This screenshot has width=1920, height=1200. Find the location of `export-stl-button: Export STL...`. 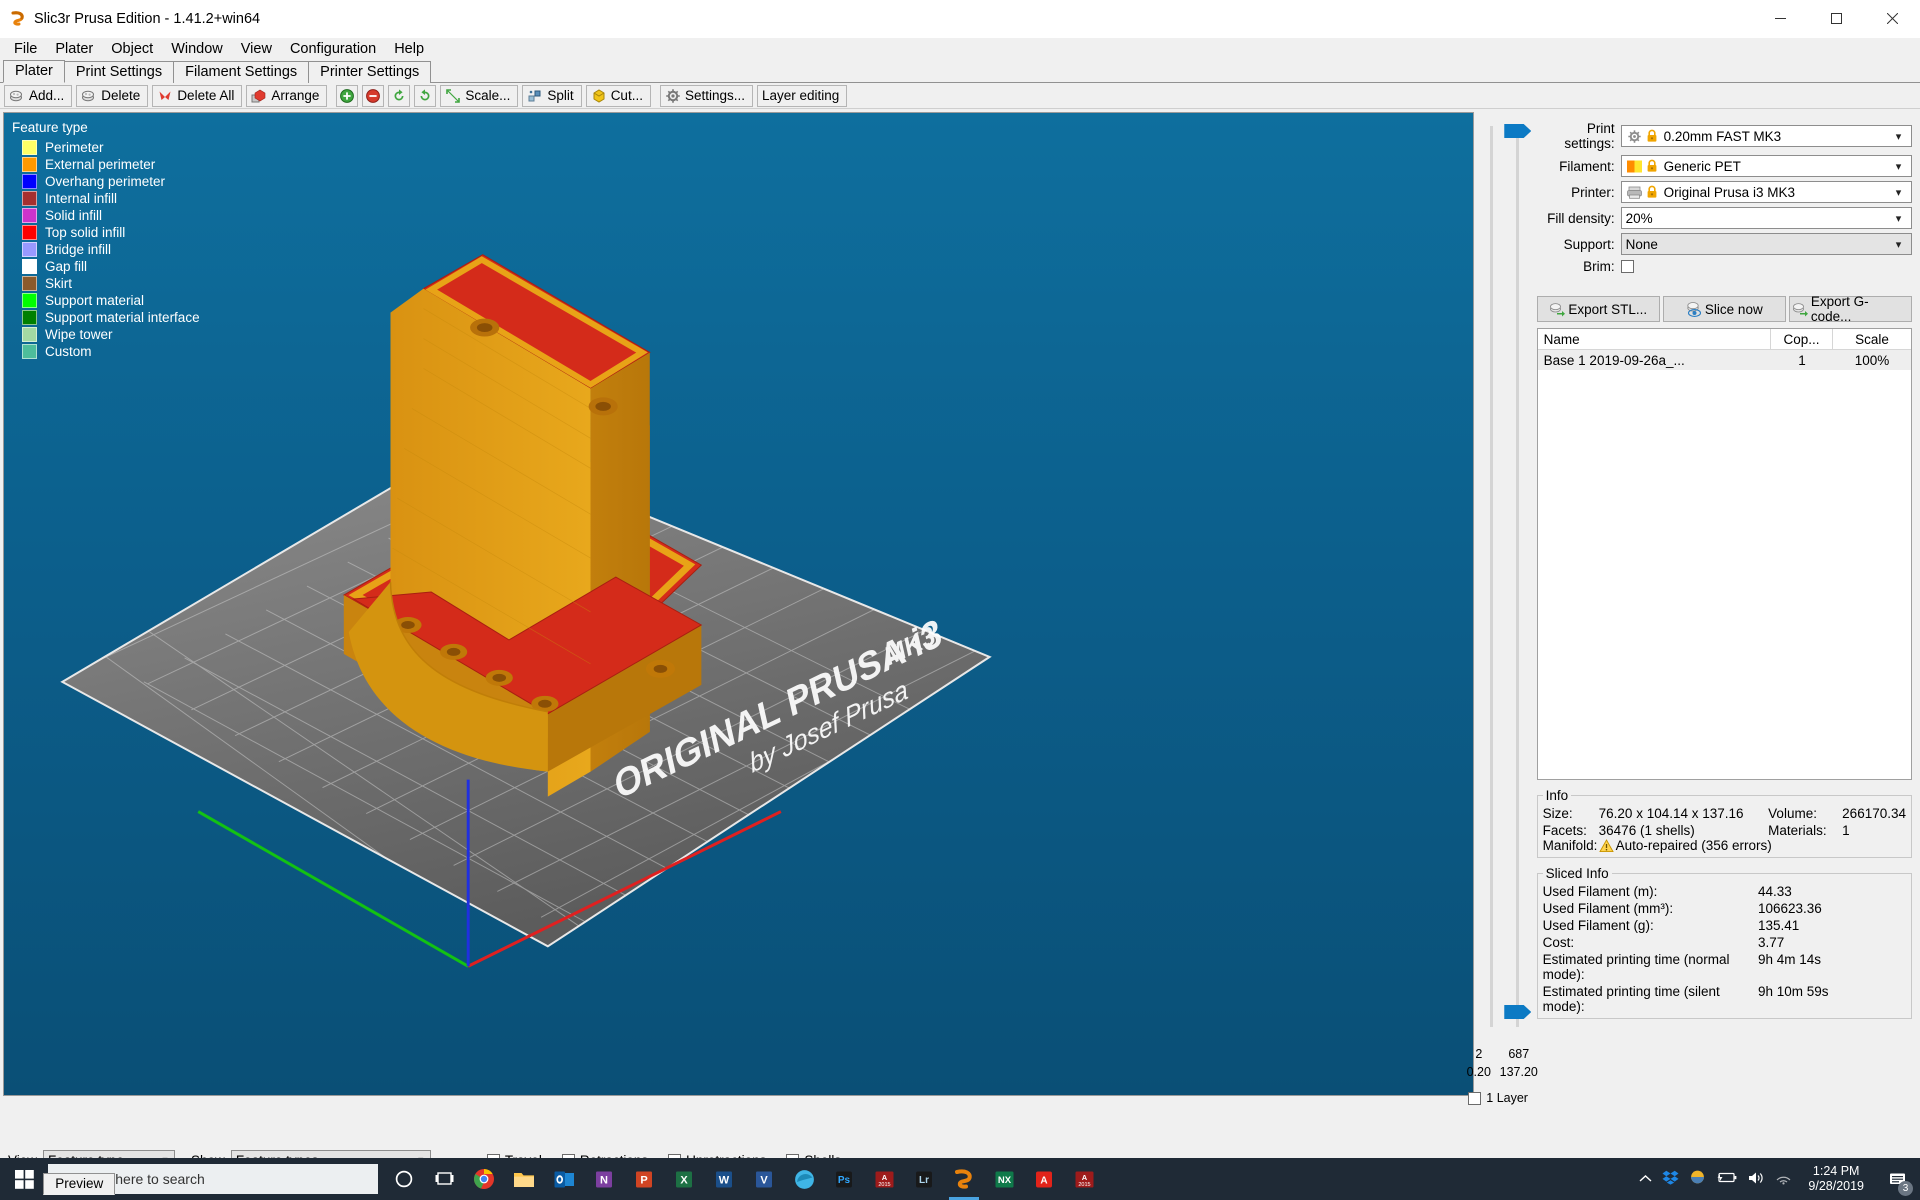

export-stl-button: Export STL... is located at coordinates (1598, 309).